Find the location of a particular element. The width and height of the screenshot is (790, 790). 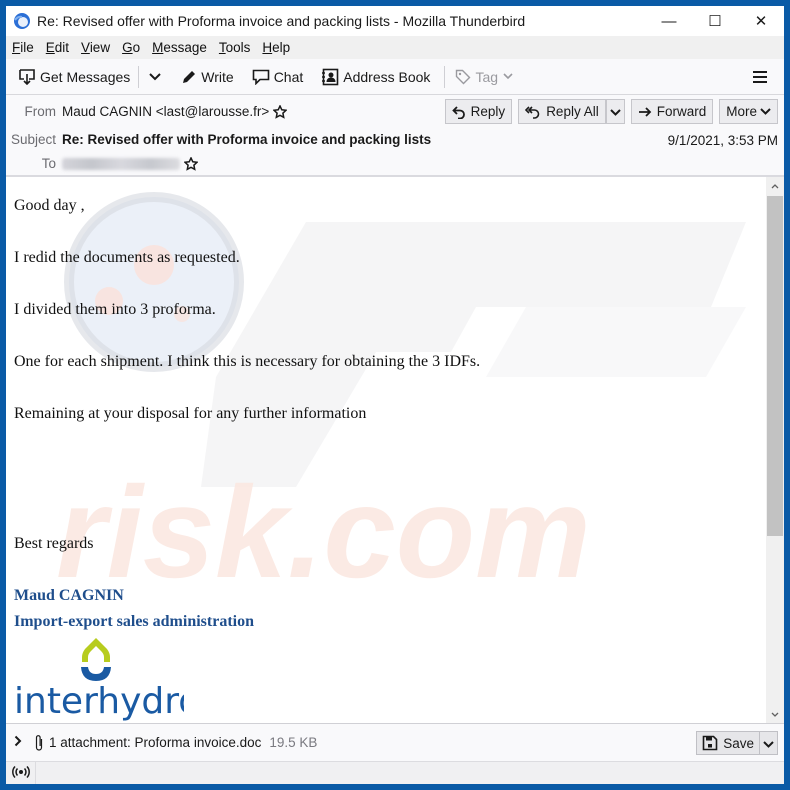

menu-tools-accel: T is located at coordinates (222, 47).